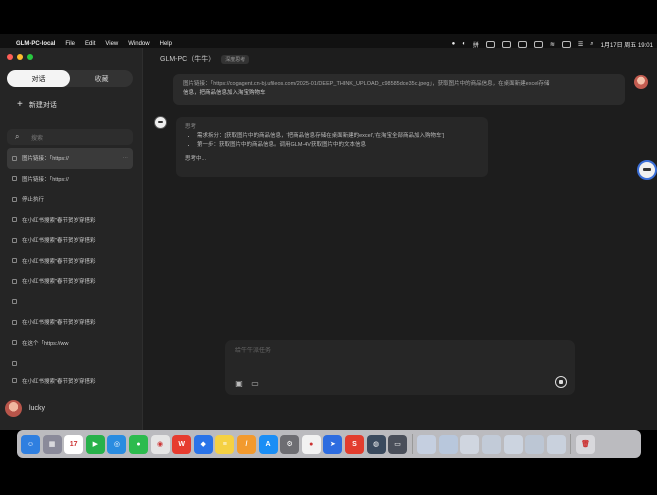 Image resolution: width=657 pixels, height=495 pixels. Describe the element at coordinates (538, 44) in the screenshot. I see `tray-app-4-icon` at that location.